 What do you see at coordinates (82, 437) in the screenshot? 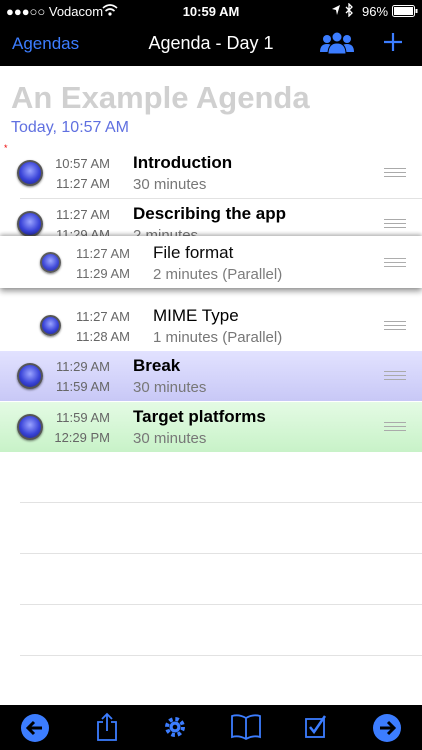
I see `end-time: 12:29 PM` at bounding box center [82, 437].